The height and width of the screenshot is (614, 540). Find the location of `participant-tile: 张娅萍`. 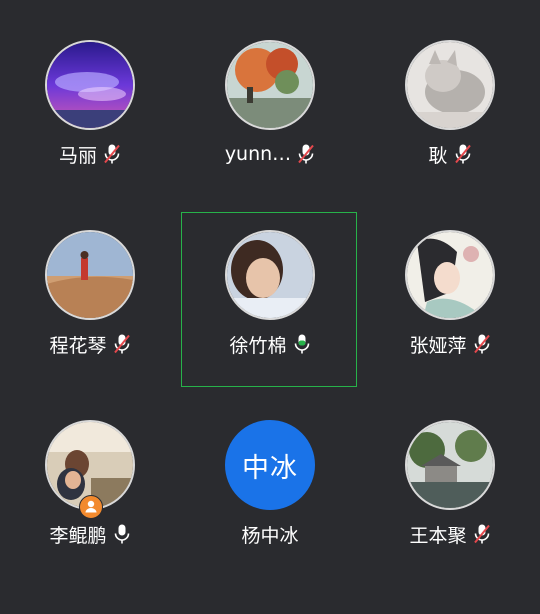

participant-tile: 张娅萍 is located at coordinates (450, 285).